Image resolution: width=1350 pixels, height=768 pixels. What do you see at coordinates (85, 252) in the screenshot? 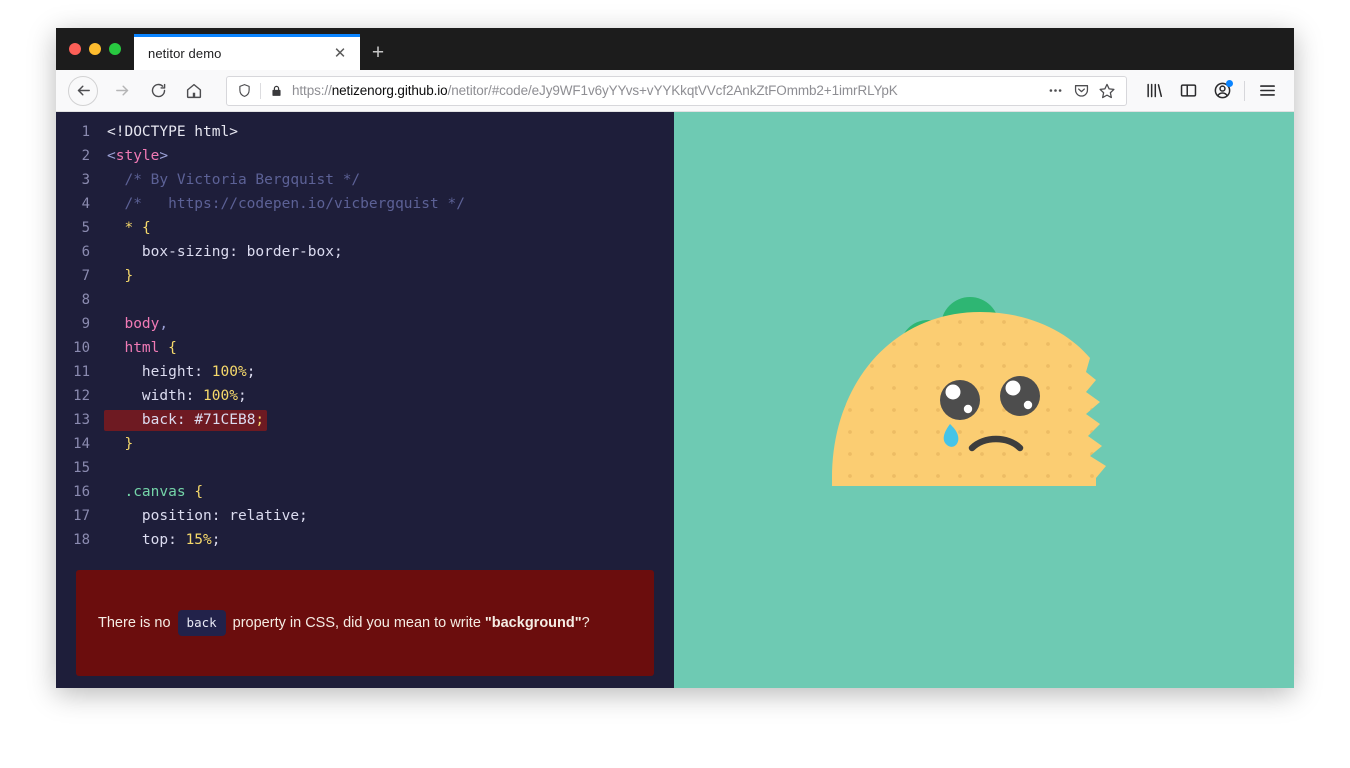
I see `line-number: 6` at bounding box center [85, 252].